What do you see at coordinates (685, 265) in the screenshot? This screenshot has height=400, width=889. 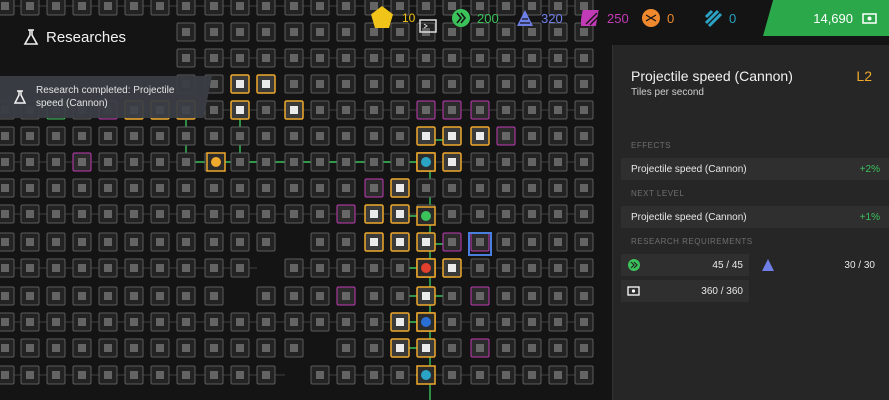 I see `requirement-green: 45 / 45` at bounding box center [685, 265].